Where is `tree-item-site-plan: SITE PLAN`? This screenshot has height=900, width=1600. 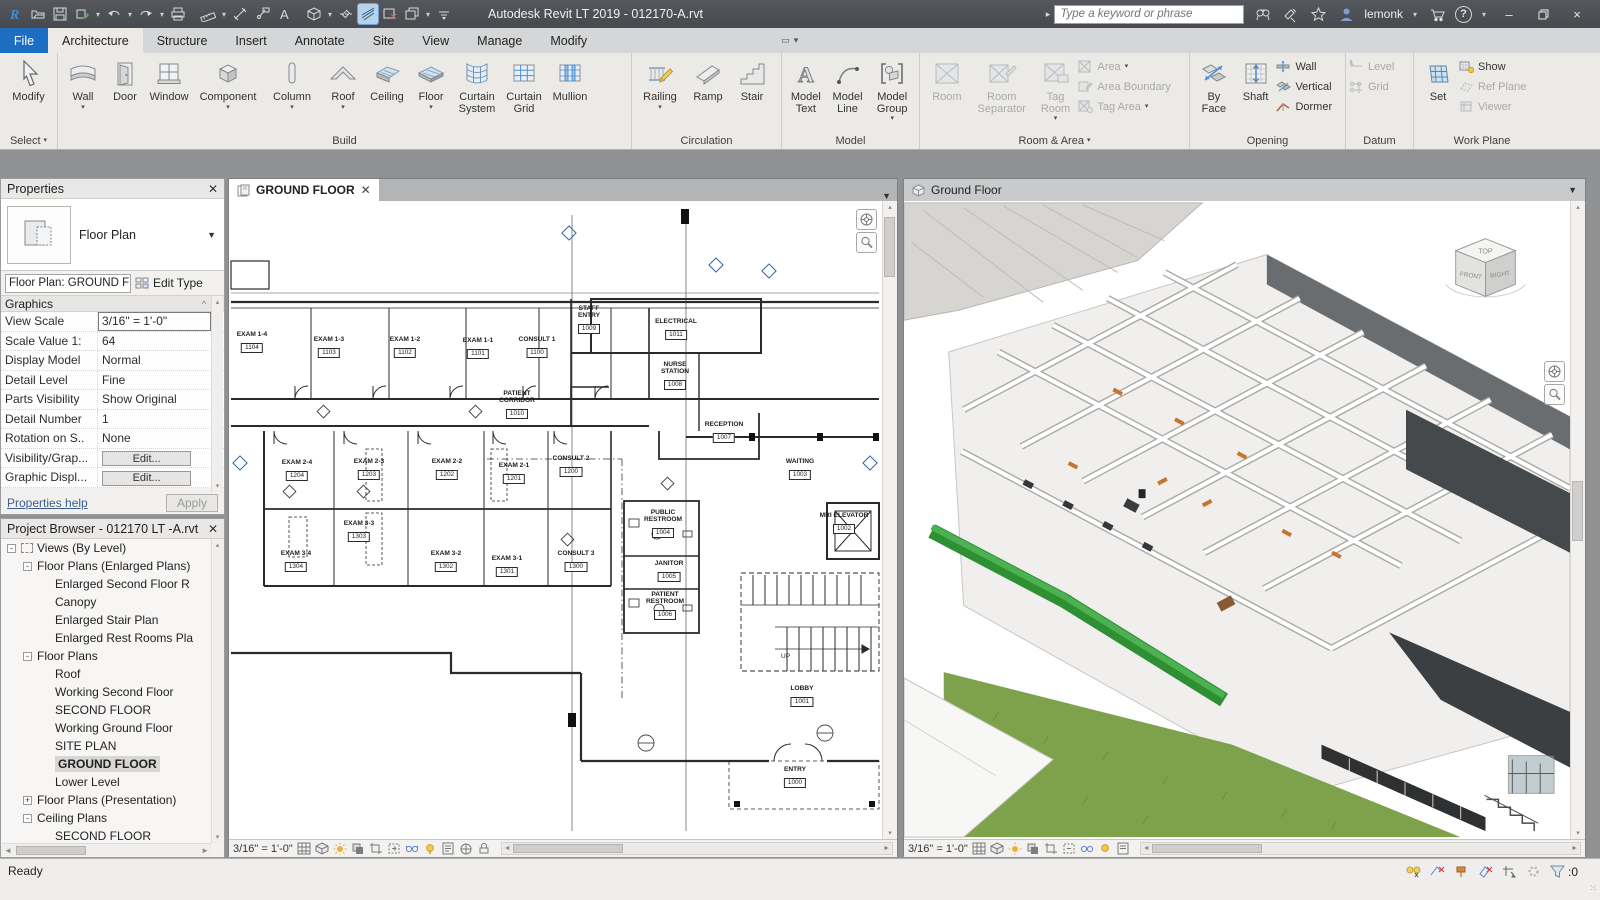 tree-item-site-plan: SITE PLAN is located at coordinates (106, 746).